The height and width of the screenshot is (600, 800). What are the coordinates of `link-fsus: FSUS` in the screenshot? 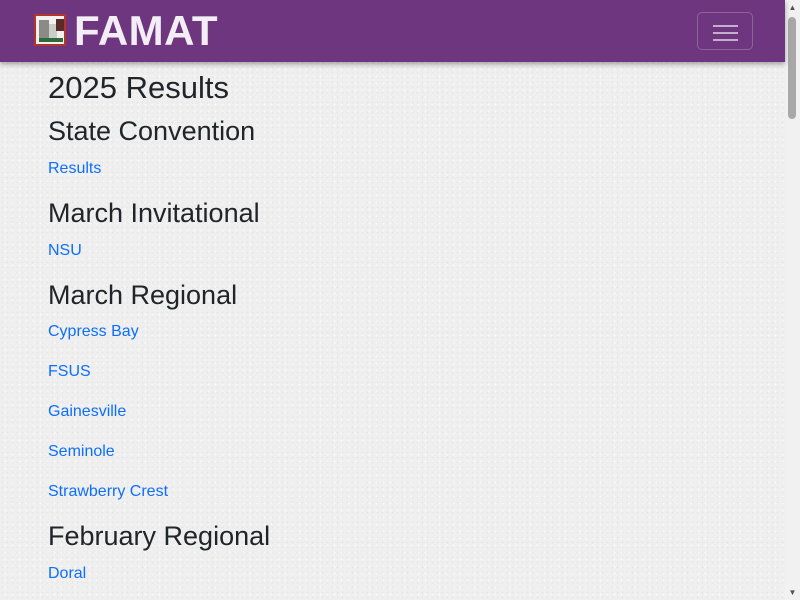 It's located at (69, 372).